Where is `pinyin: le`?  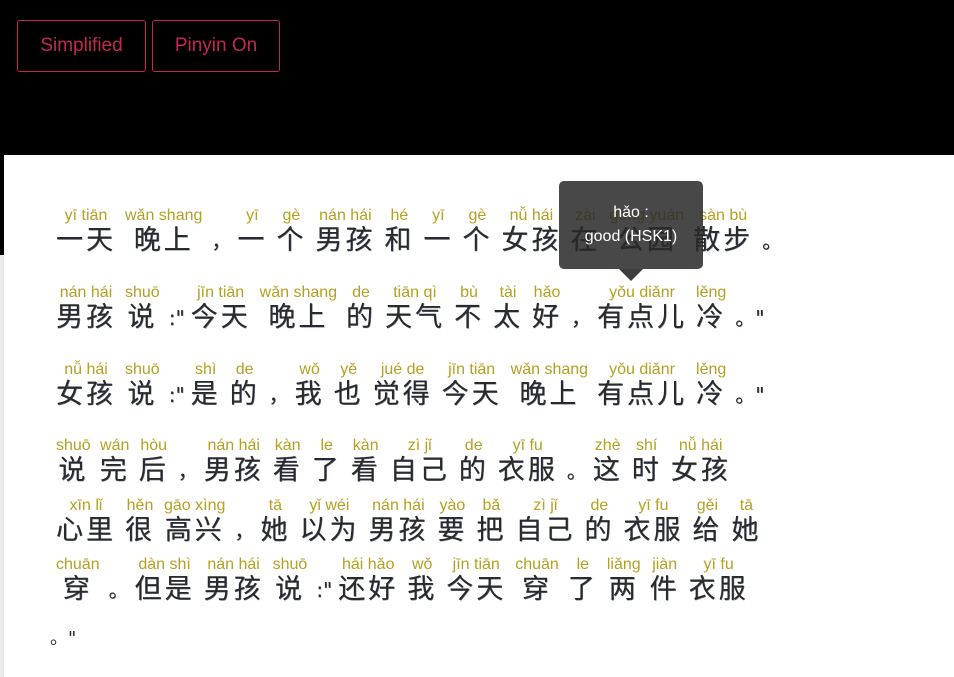
pinyin: le is located at coordinates (326, 445).